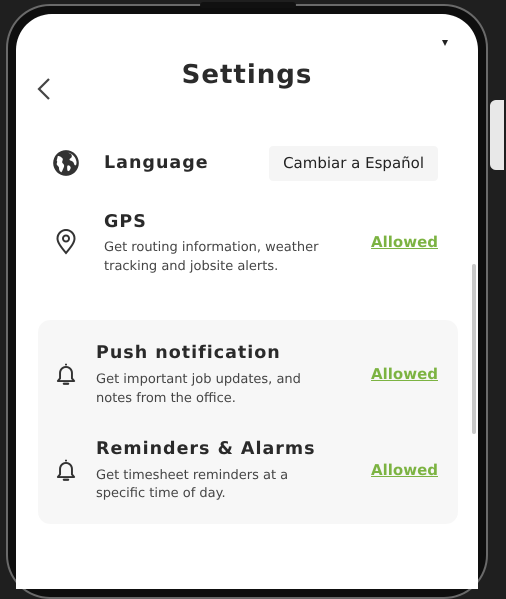 The height and width of the screenshot is (599, 506). What do you see at coordinates (445, 43) in the screenshot?
I see `triangle-icon` at bounding box center [445, 43].